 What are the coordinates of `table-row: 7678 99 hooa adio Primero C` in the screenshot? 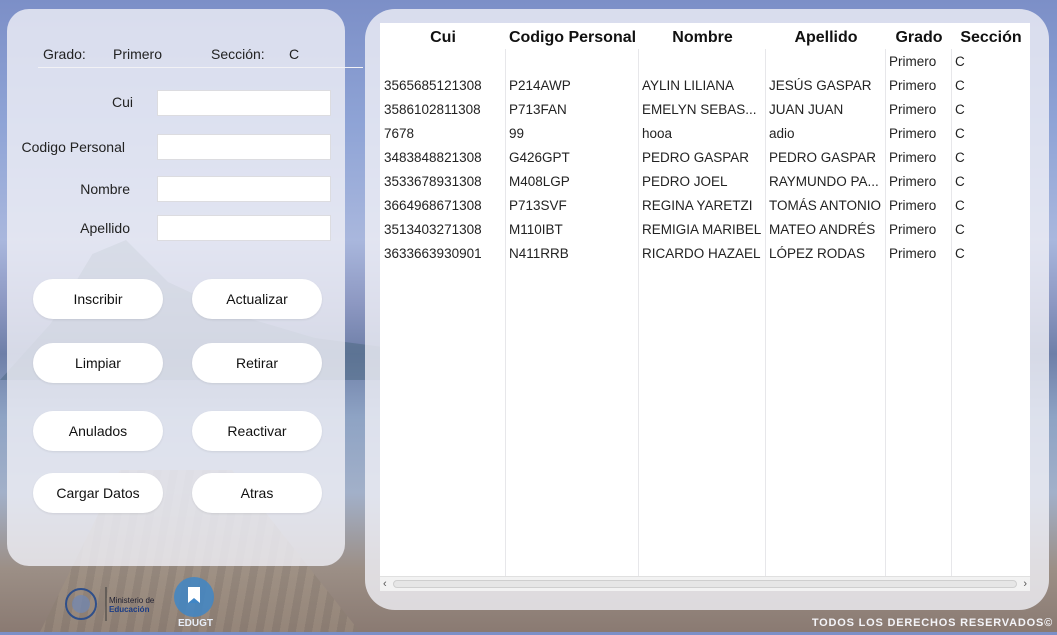 It's located at (705, 133).